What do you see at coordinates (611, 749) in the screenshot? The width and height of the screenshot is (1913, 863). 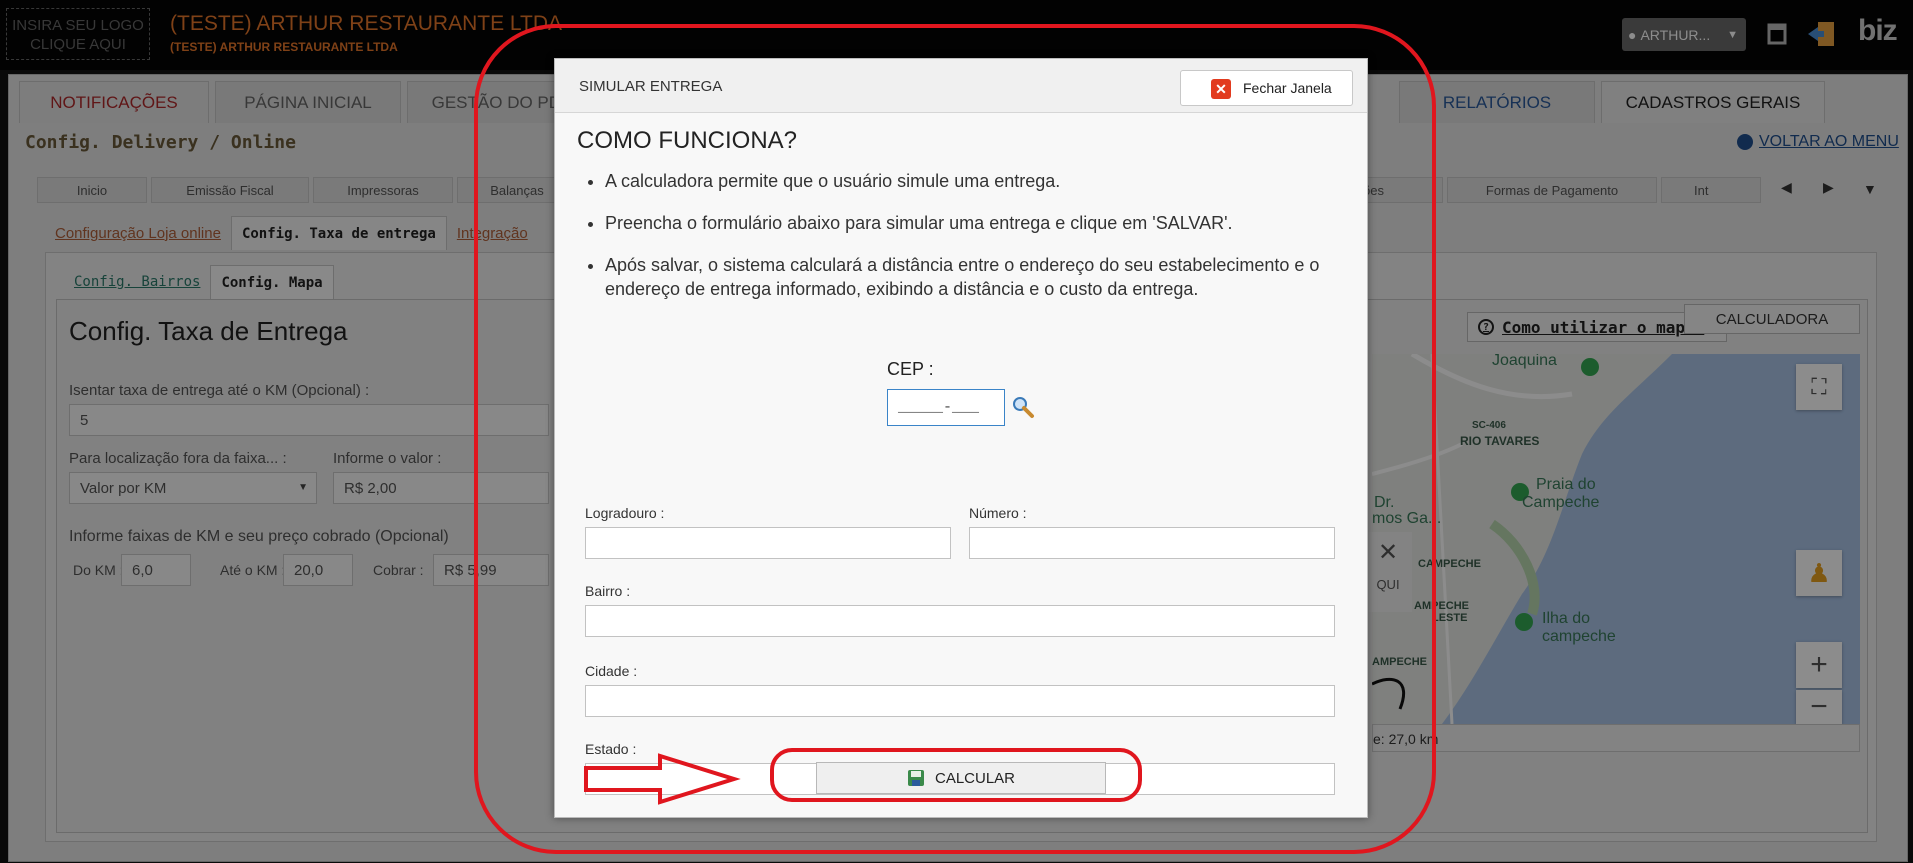 I see `estado-label: Estado :` at bounding box center [611, 749].